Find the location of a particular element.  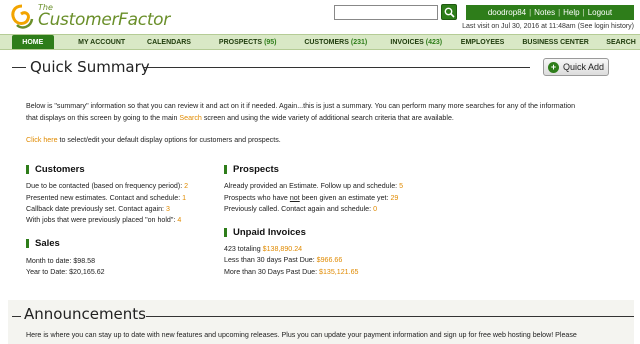

sales-month-to-date: Month to date: $98.58 is located at coordinates (61, 261).